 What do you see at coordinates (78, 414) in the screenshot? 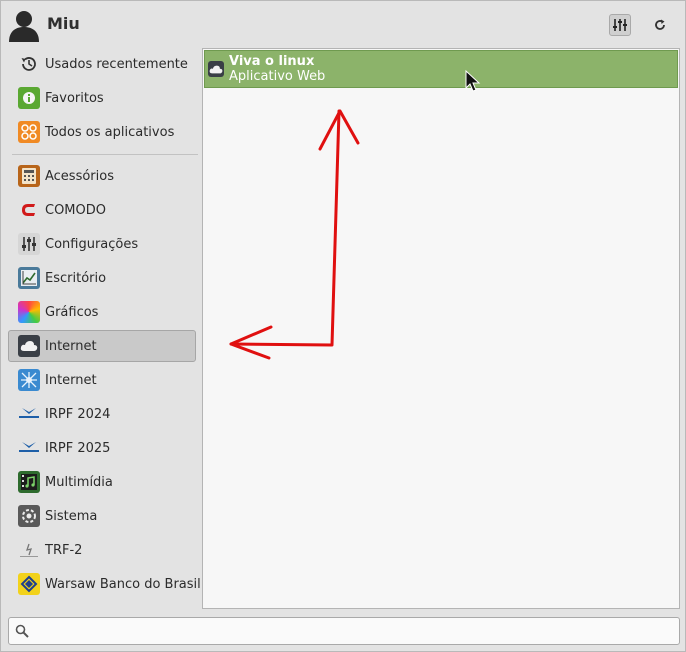
I see `category-label: IRPF 2024` at bounding box center [78, 414].